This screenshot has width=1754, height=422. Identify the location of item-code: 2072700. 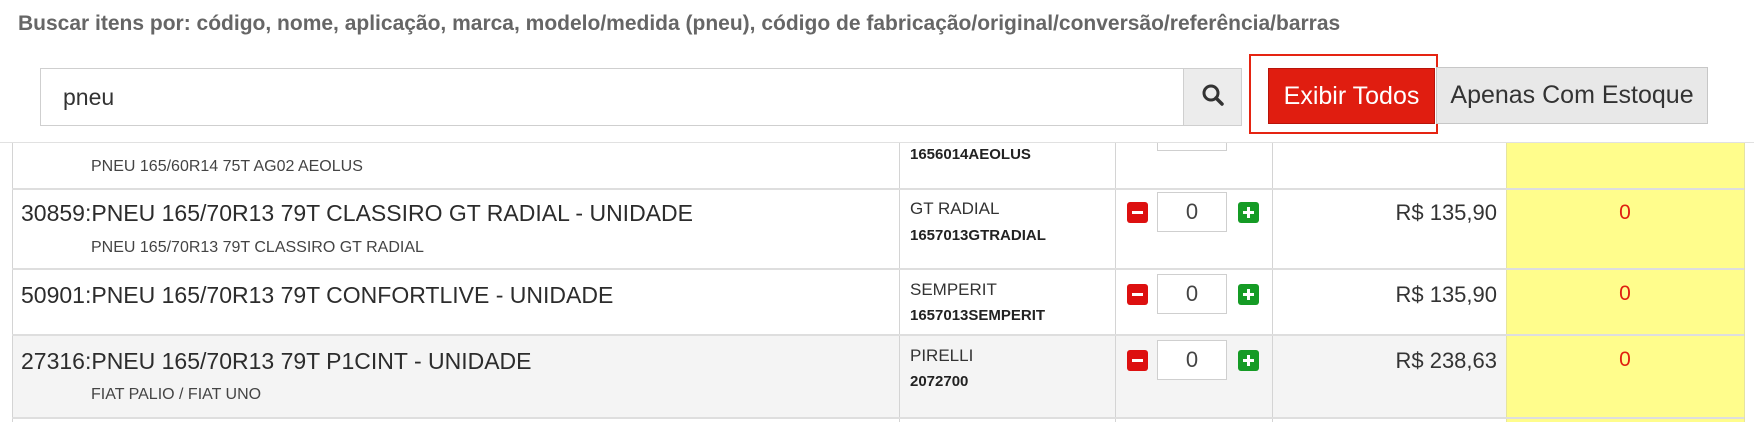
(939, 381).